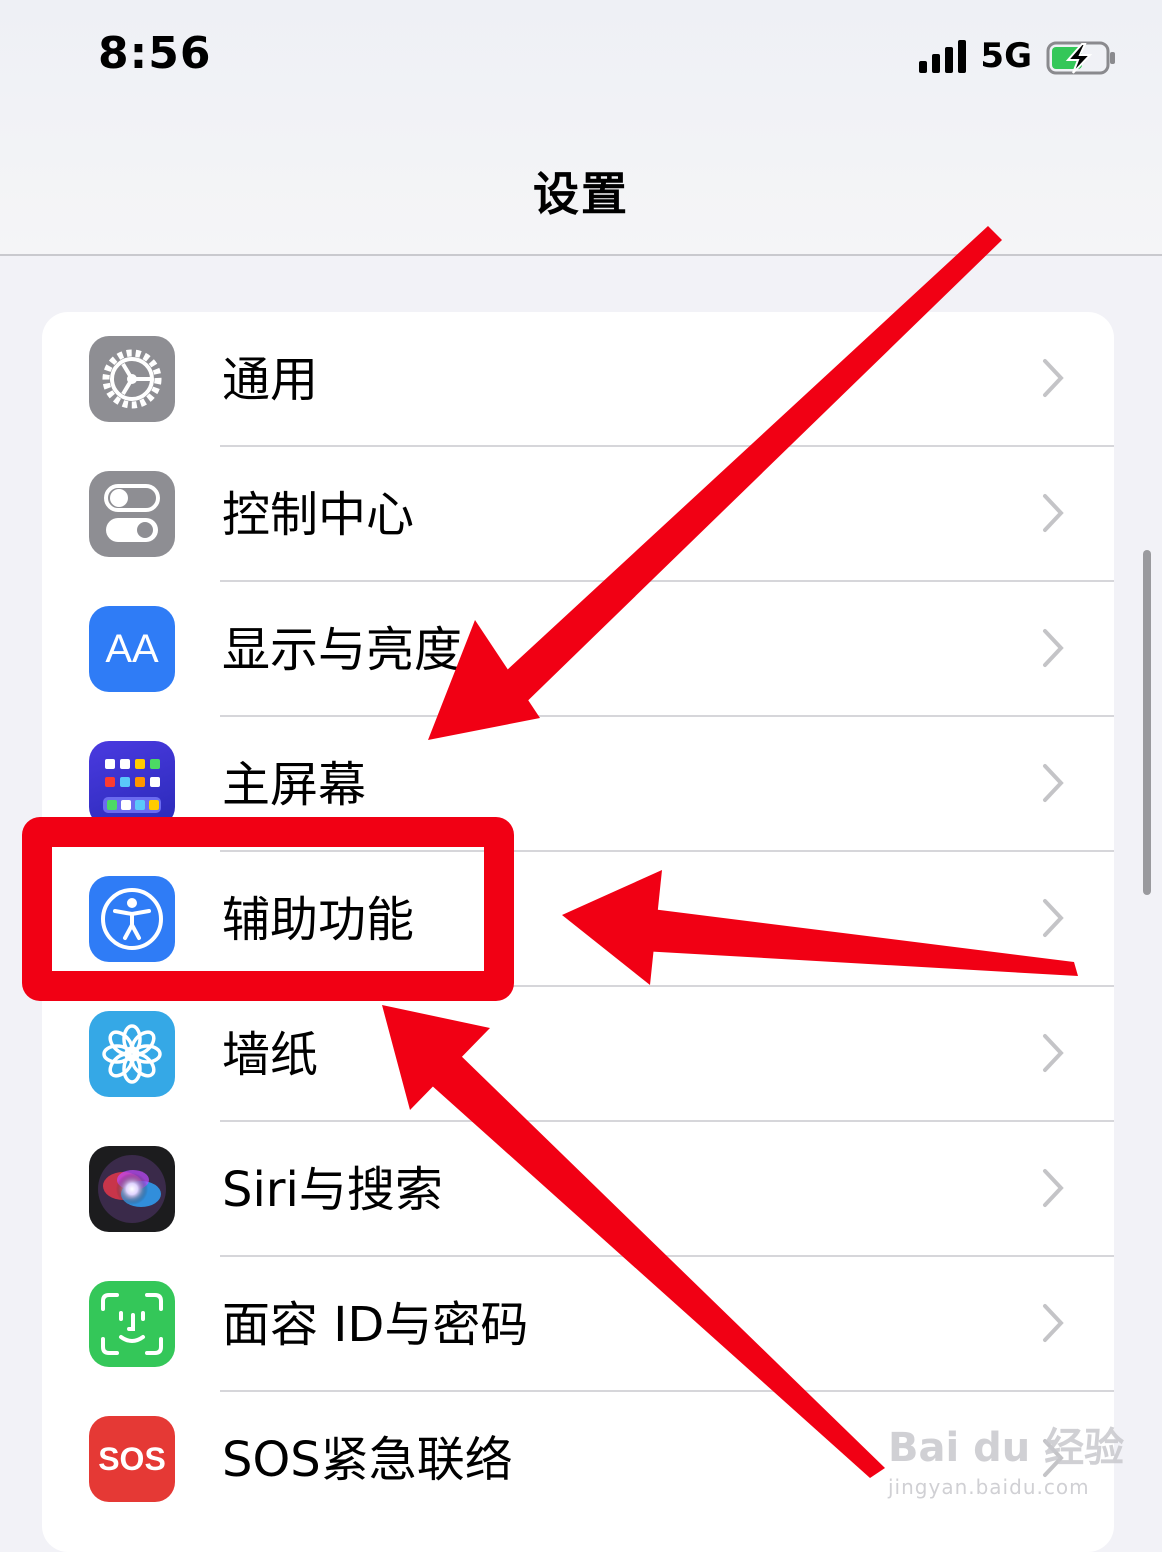  Describe the element at coordinates (612, 927) in the screenshot. I see `arrow-head-right` at that location.